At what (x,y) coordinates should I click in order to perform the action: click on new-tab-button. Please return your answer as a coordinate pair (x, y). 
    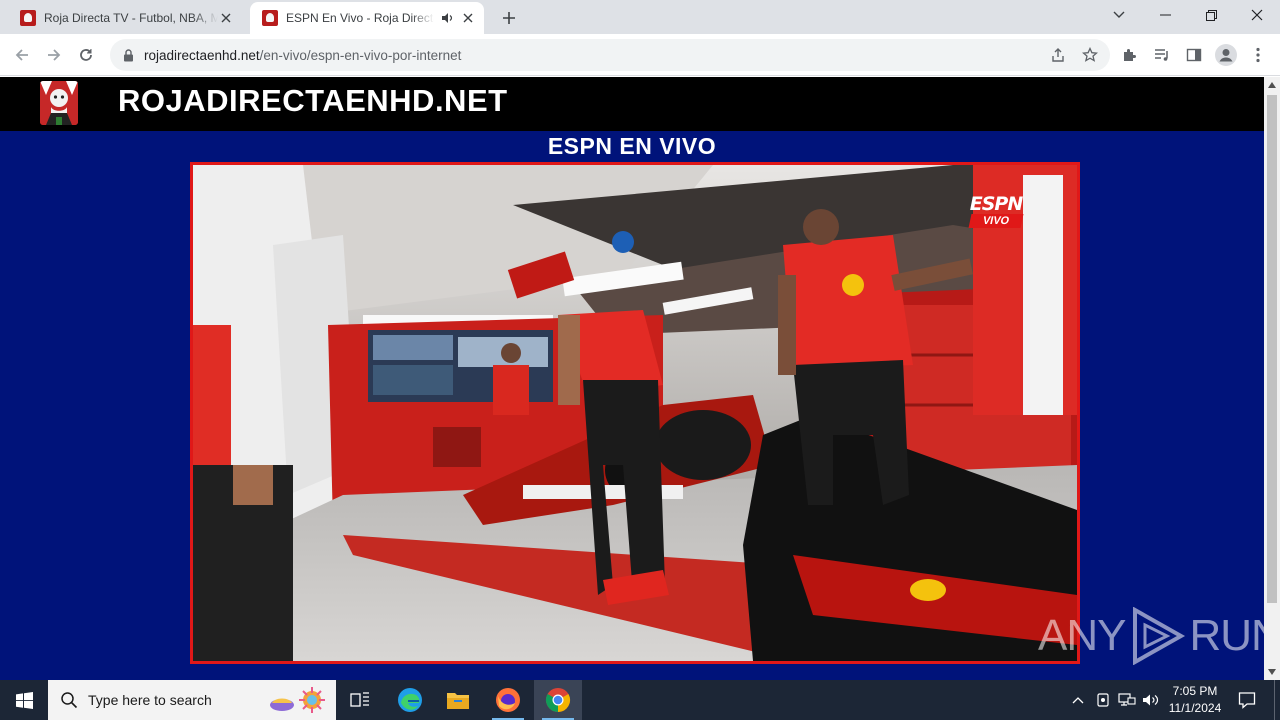
    Looking at the image, I should click on (509, 18).